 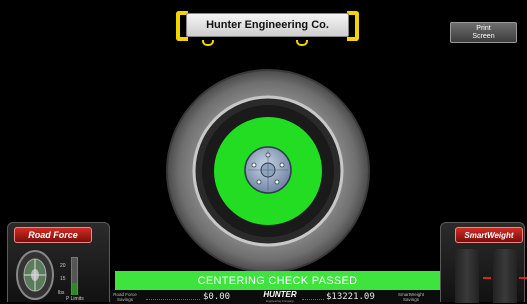 What do you see at coordinates (74, 289) in the screenshot?
I see `gauge-fill` at bounding box center [74, 289].